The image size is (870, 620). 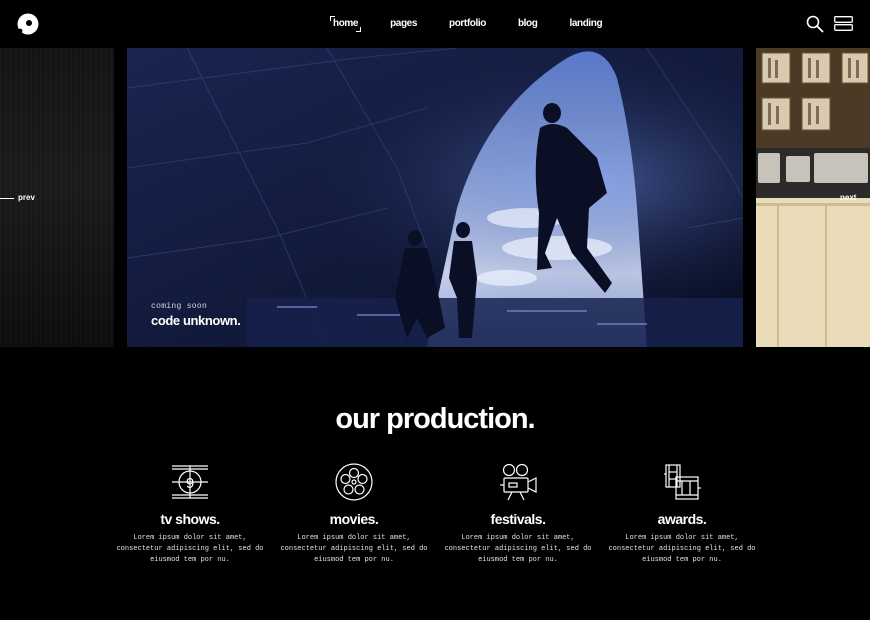 What do you see at coordinates (467, 23) in the screenshot?
I see `nav-item-portfolio: portfolio` at bounding box center [467, 23].